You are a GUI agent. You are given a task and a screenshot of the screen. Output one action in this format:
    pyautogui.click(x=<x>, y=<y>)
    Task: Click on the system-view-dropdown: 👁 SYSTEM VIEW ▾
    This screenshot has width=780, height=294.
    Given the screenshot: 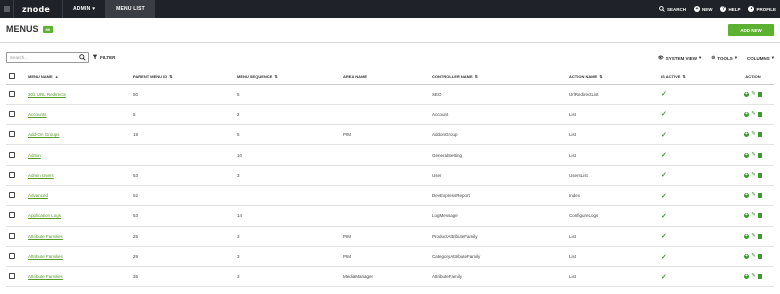 What is the action you would take?
    pyautogui.click(x=679, y=58)
    